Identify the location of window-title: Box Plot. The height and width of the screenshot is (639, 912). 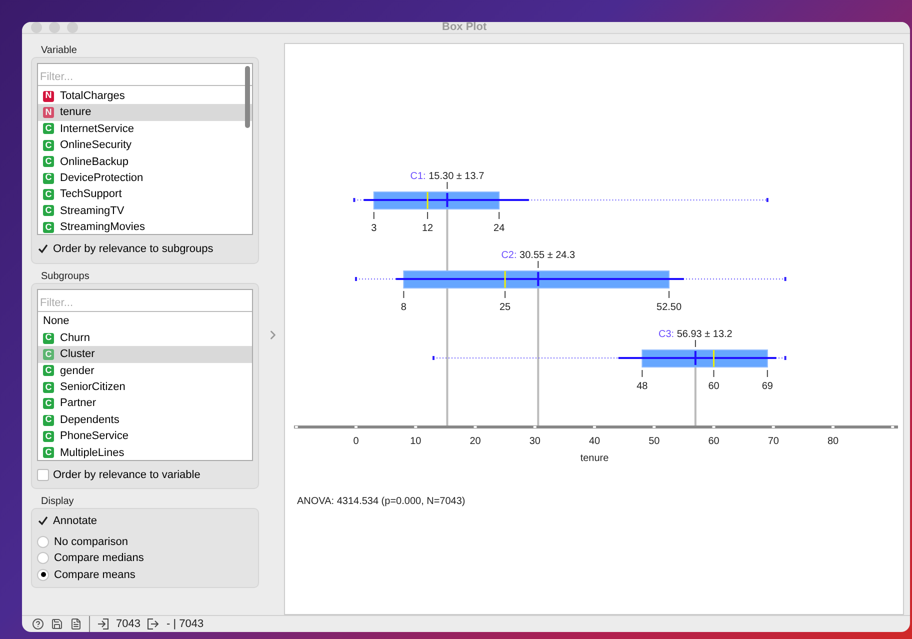
(464, 29).